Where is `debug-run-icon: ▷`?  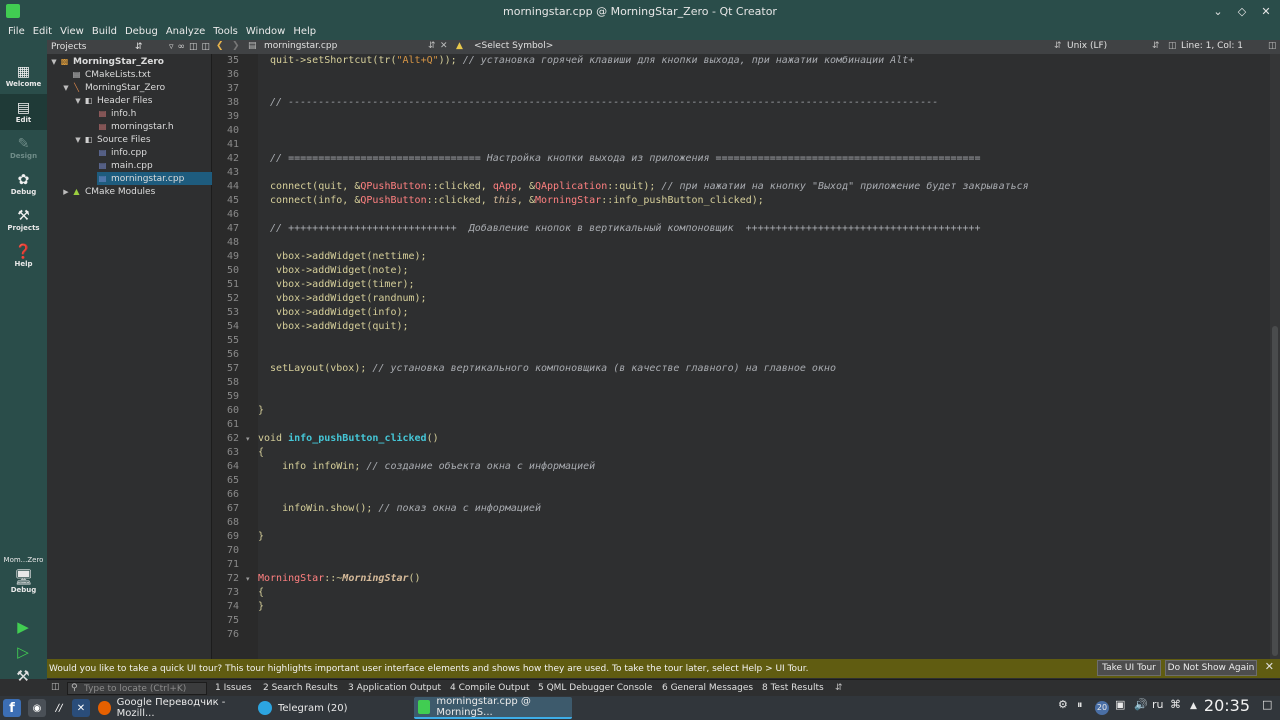
debug-run-icon: ▷ is located at coordinates (23, 652).